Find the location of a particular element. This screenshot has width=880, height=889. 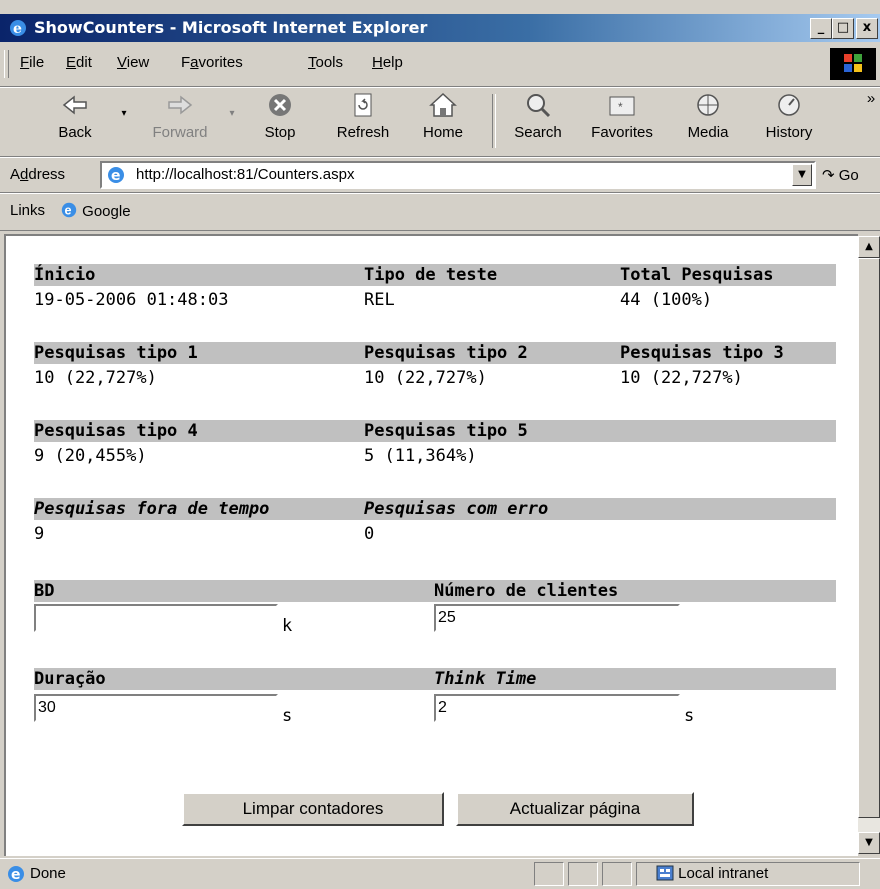

vertical-scrollbar: ▲ ▼ is located at coordinates (869, 545).